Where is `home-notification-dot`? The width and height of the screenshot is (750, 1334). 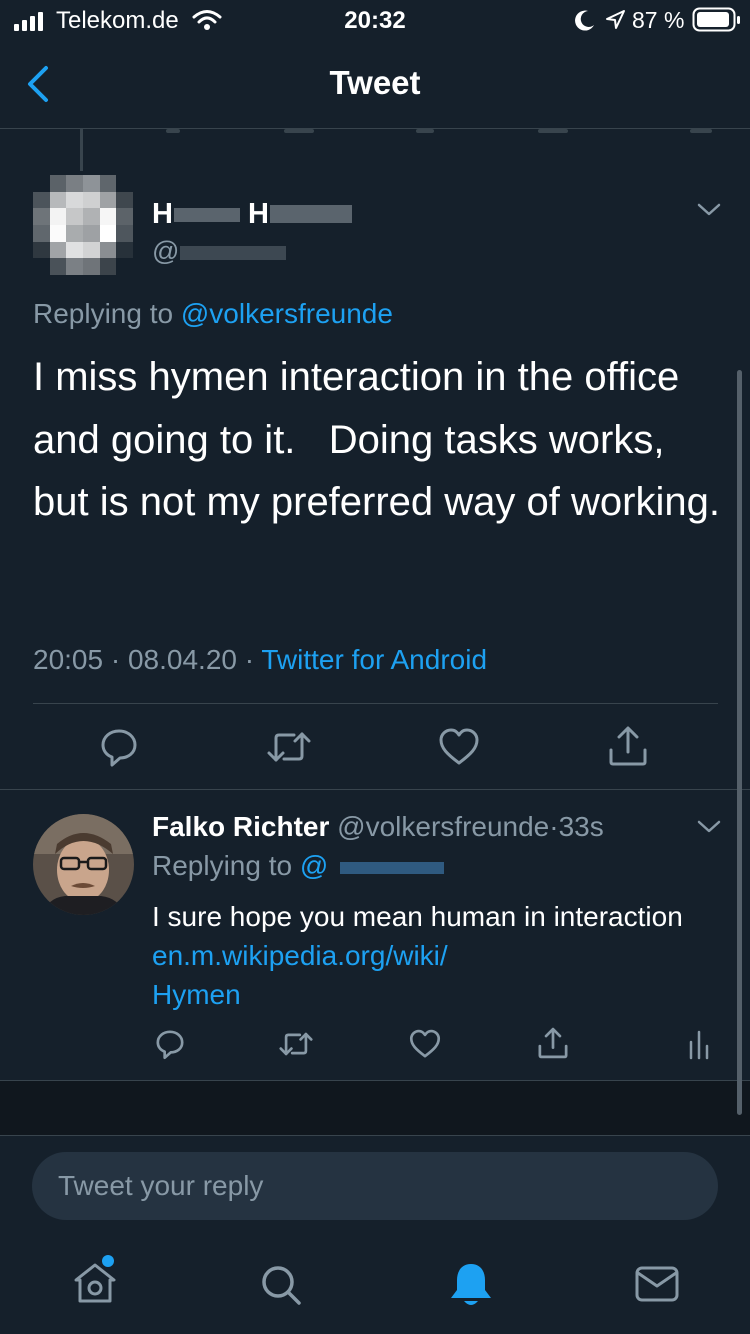 home-notification-dot is located at coordinates (108, 1261).